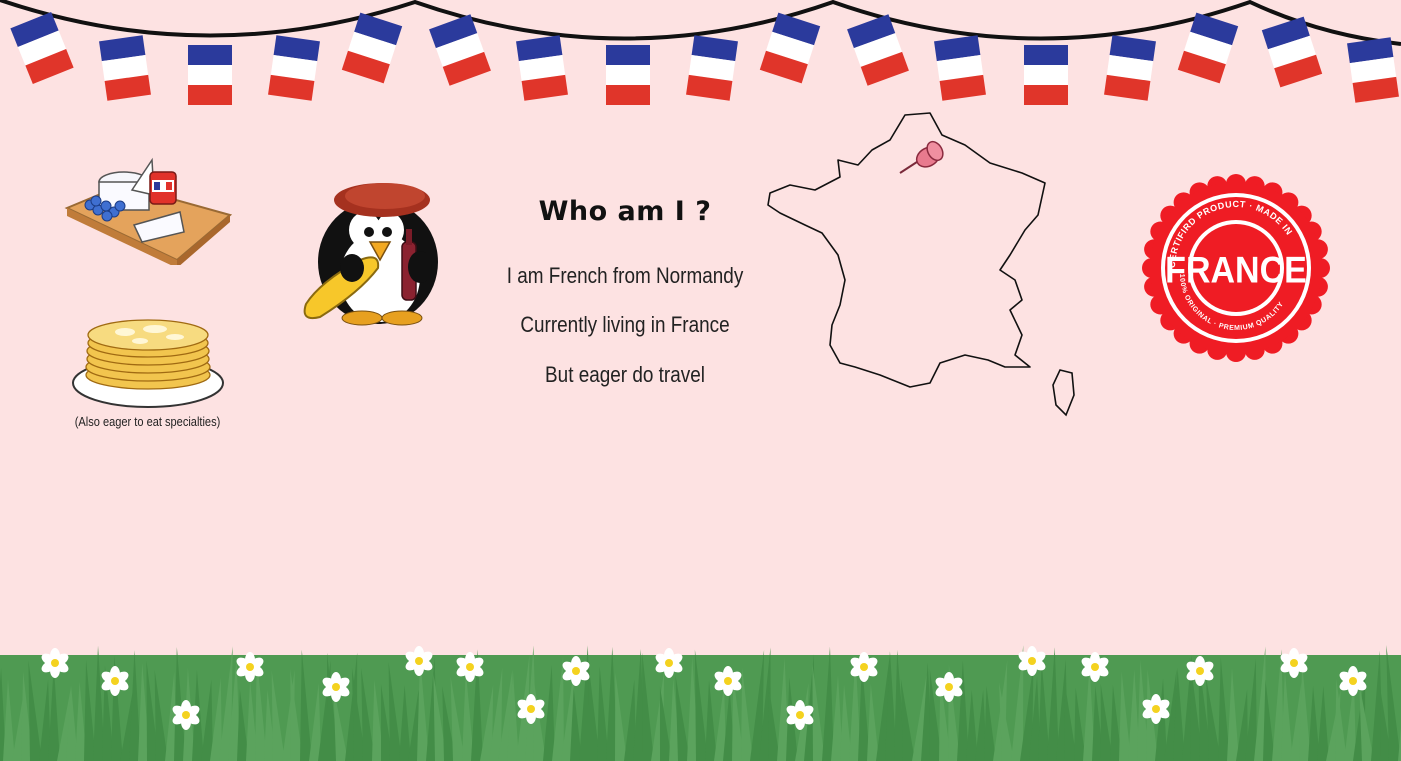 The width and height of the screenshot is (1401, 761). Describe the element at coordinates (921, 264) in the screenshot. I see `france-map-illustration` at that location.